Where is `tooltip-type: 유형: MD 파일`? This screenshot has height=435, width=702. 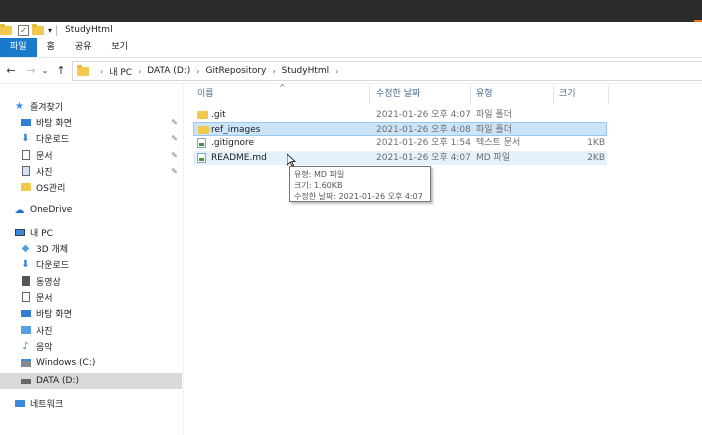
tooltip-type: 유형: MD 파일 is located at coordinates (319, 174).